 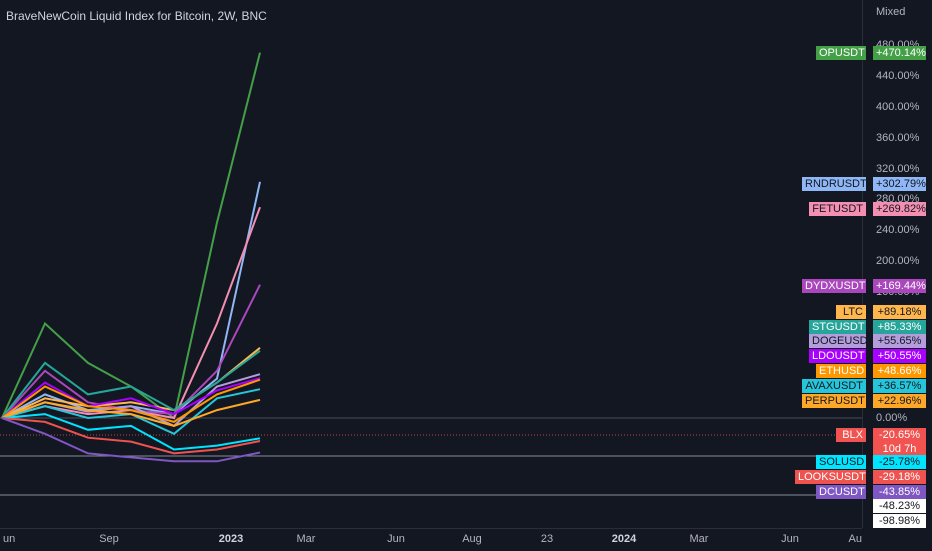 I want to click on symbol-value-dogeusd: +55.65%, so click(x=899, y=341).